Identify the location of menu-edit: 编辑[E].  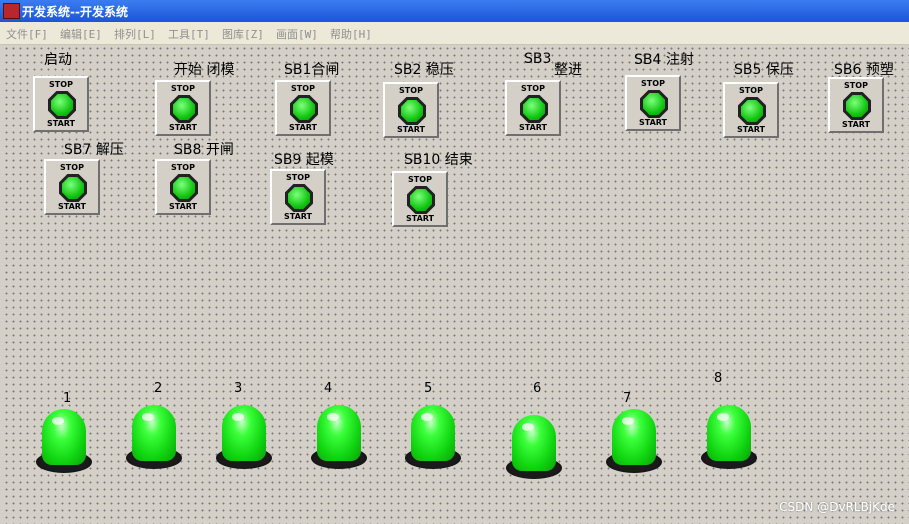
(81, 34).